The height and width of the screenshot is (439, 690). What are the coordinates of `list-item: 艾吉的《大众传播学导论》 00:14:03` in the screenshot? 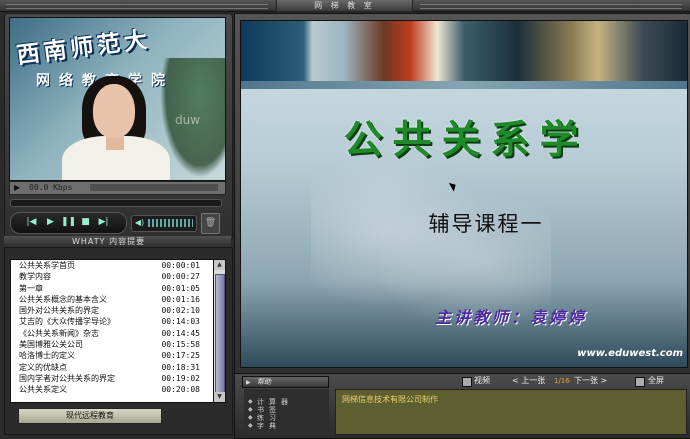 It's located at (112, 321).